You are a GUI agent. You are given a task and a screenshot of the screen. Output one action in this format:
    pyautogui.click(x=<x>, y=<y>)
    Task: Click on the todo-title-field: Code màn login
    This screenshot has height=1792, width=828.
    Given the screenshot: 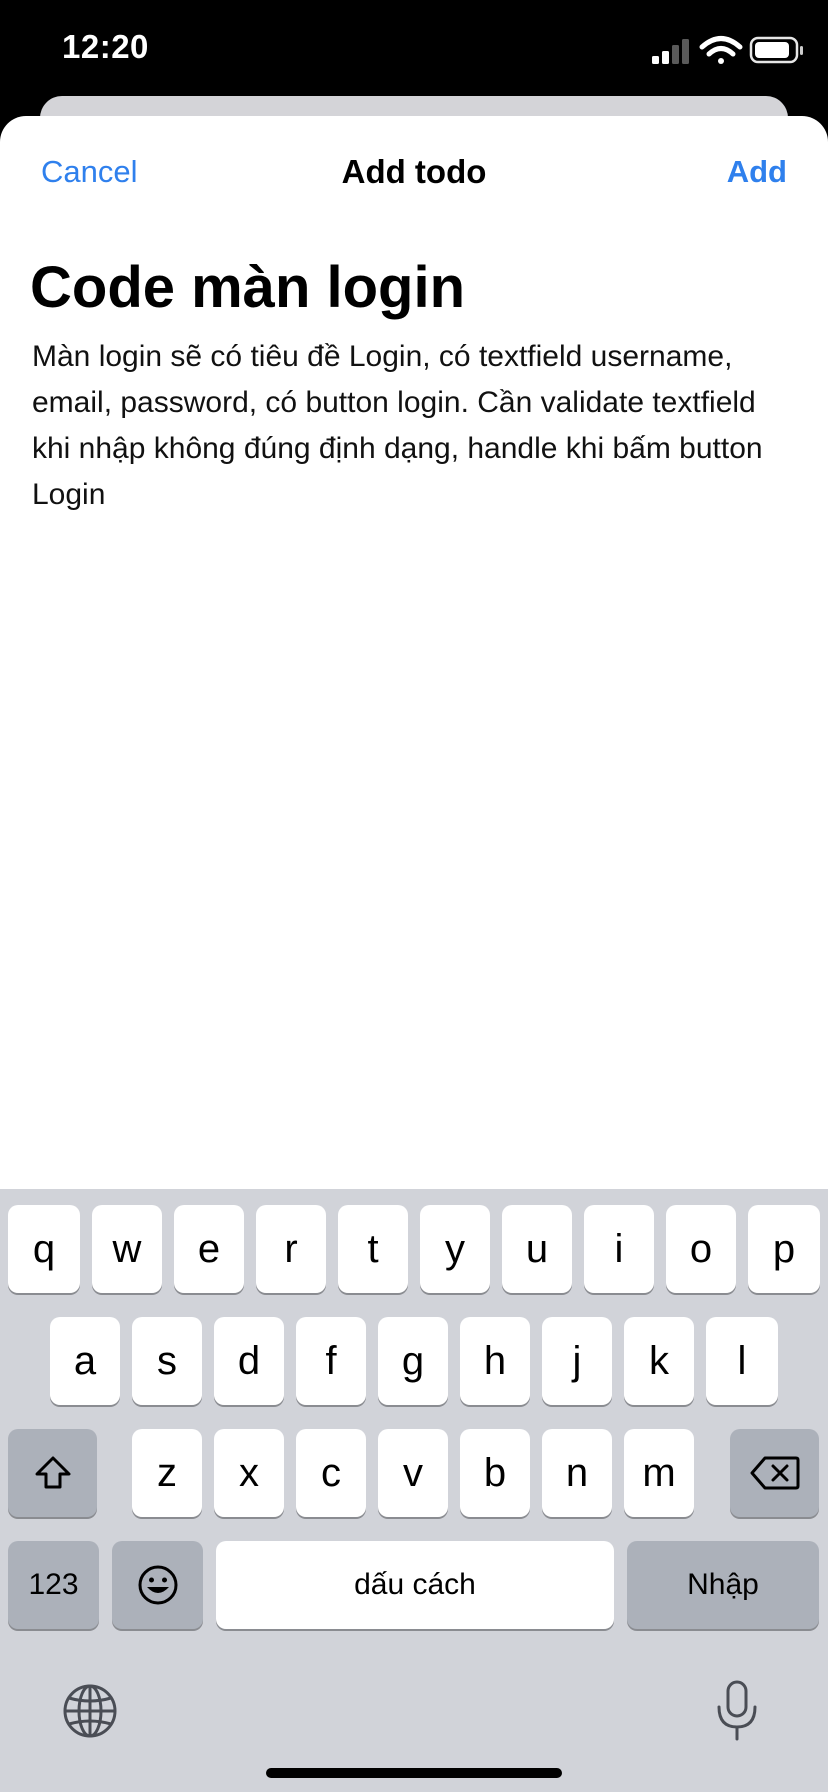 What is the action you would take?
    pyautogui.click(x=410, y=287)
    